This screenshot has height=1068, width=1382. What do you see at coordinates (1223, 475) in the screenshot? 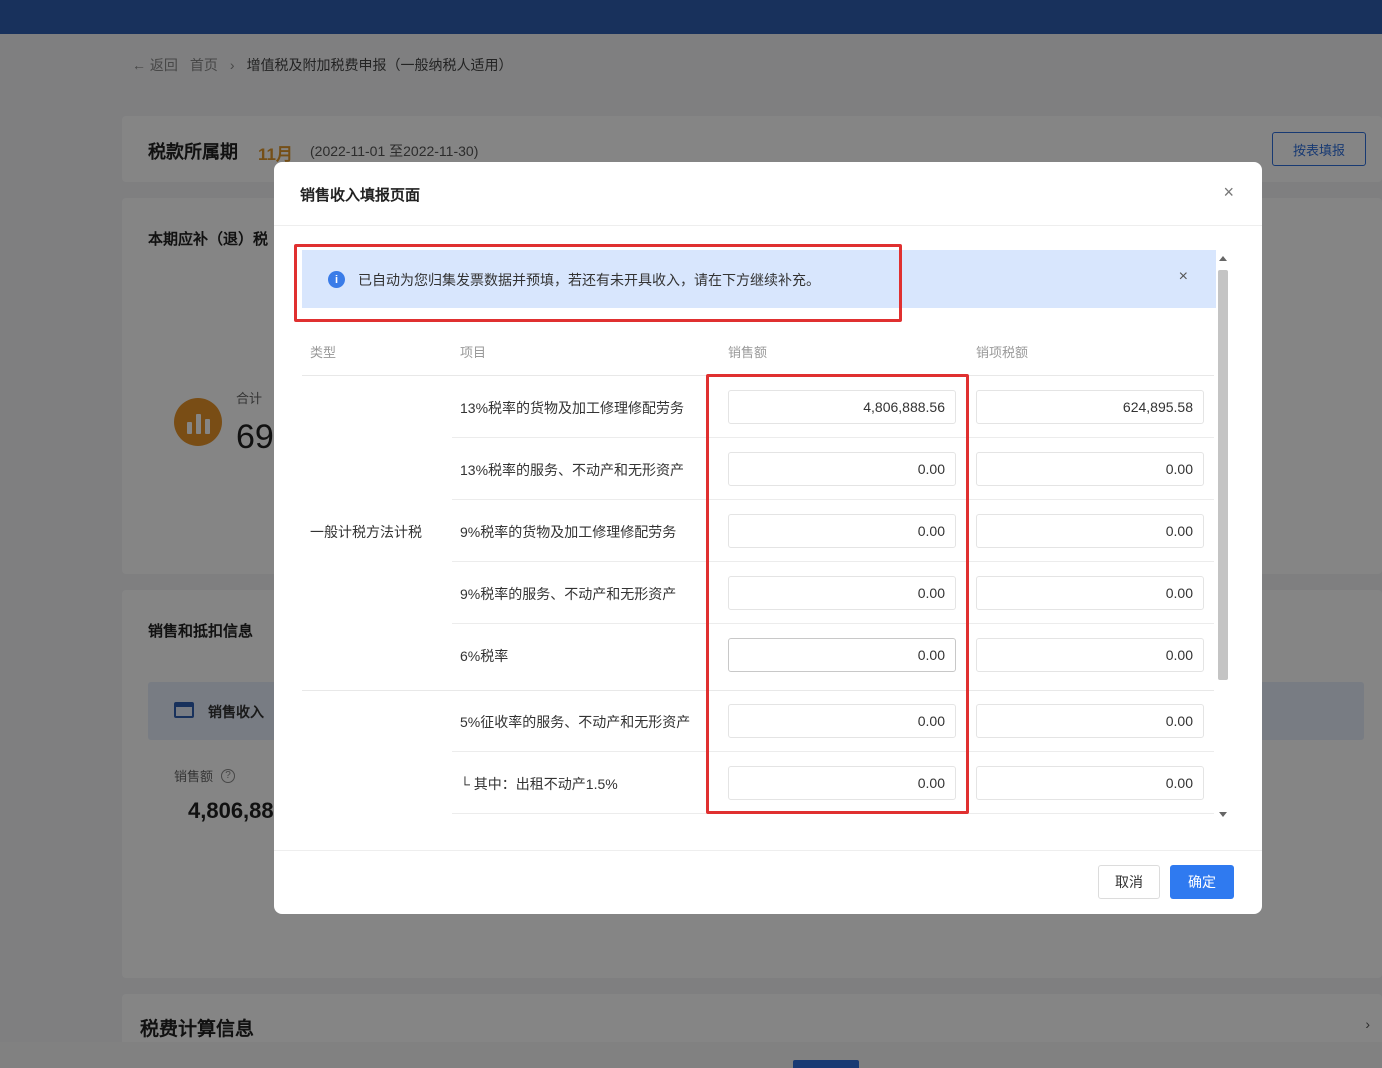
I see `scrollbar-thumb` at bounding box center [1223, 475].